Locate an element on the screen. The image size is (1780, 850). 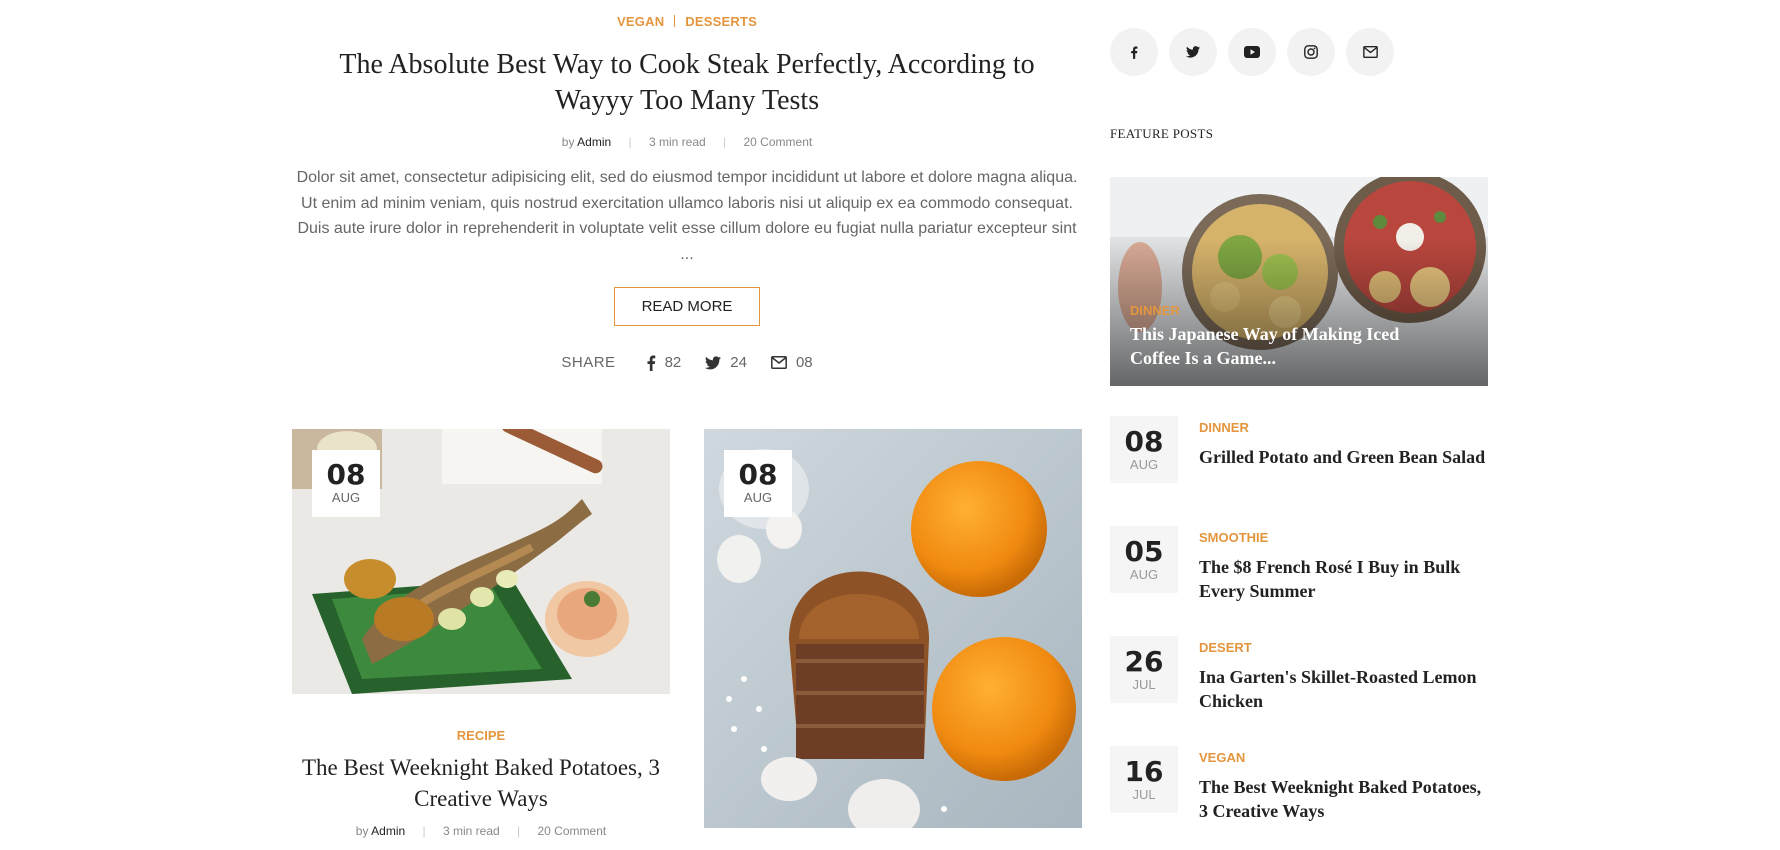
social-youtube is located at coordinates (1252, 52).